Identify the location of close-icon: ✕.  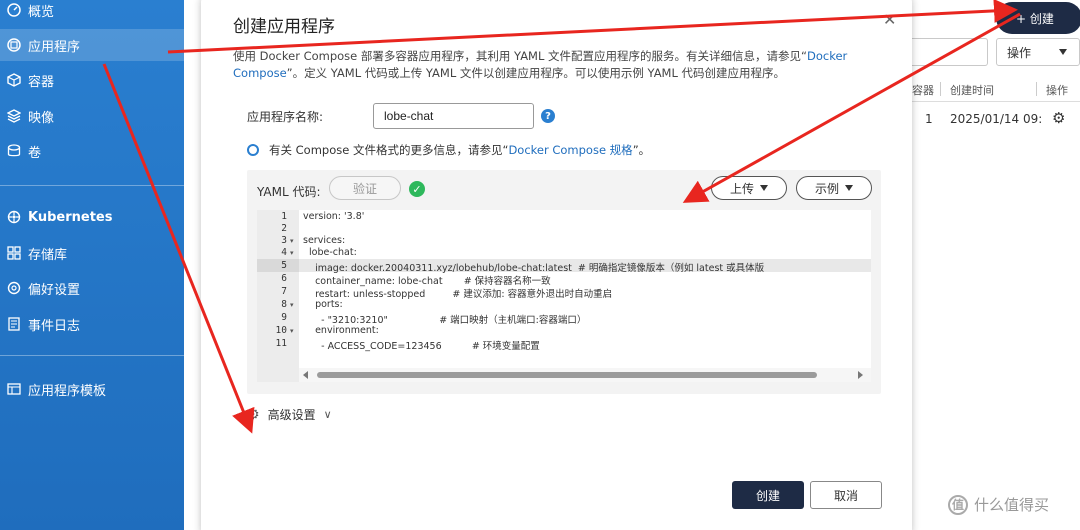
(889, 19).